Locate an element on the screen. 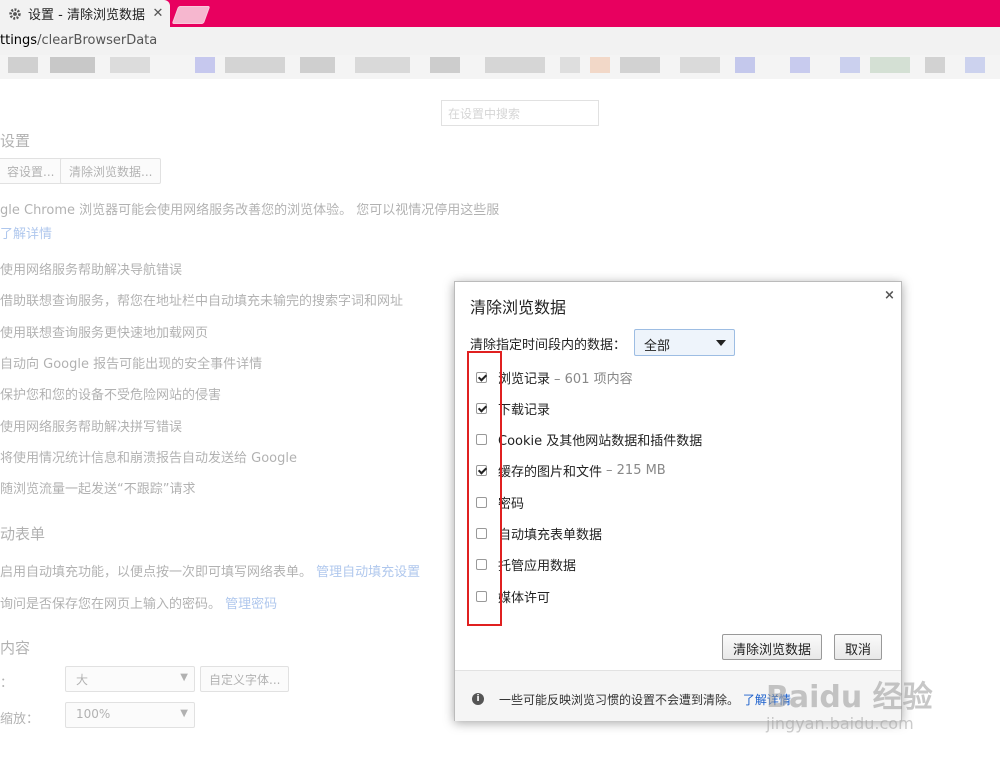 This screenshot has height=761, width=1000. url-prefix: ttings is located at coordinates (19, 40).